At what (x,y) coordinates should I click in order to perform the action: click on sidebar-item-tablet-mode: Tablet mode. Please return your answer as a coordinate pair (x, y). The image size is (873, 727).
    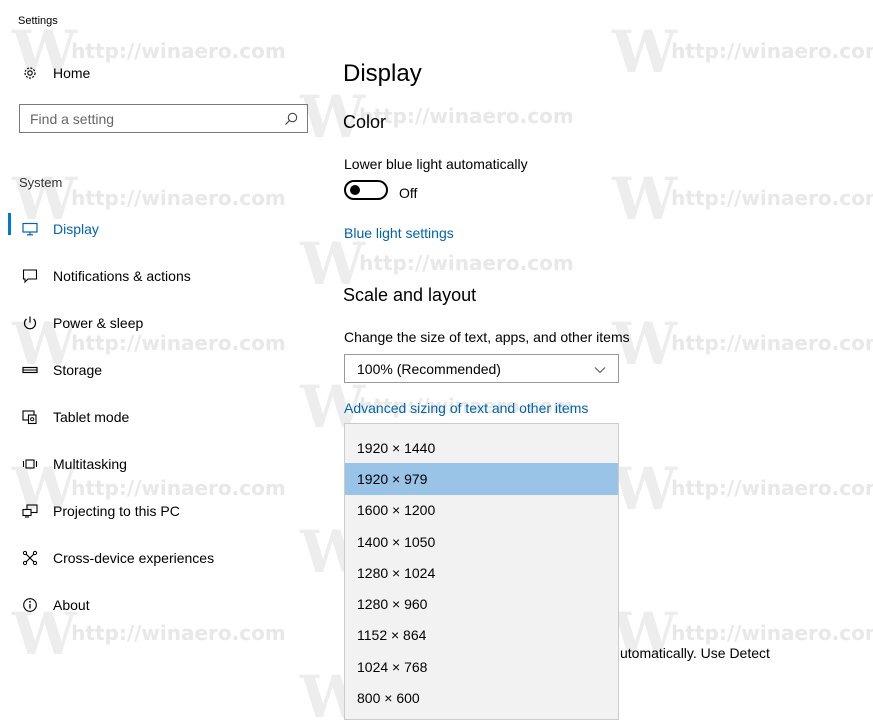
    Looking at the image, I should click on (158, 416).